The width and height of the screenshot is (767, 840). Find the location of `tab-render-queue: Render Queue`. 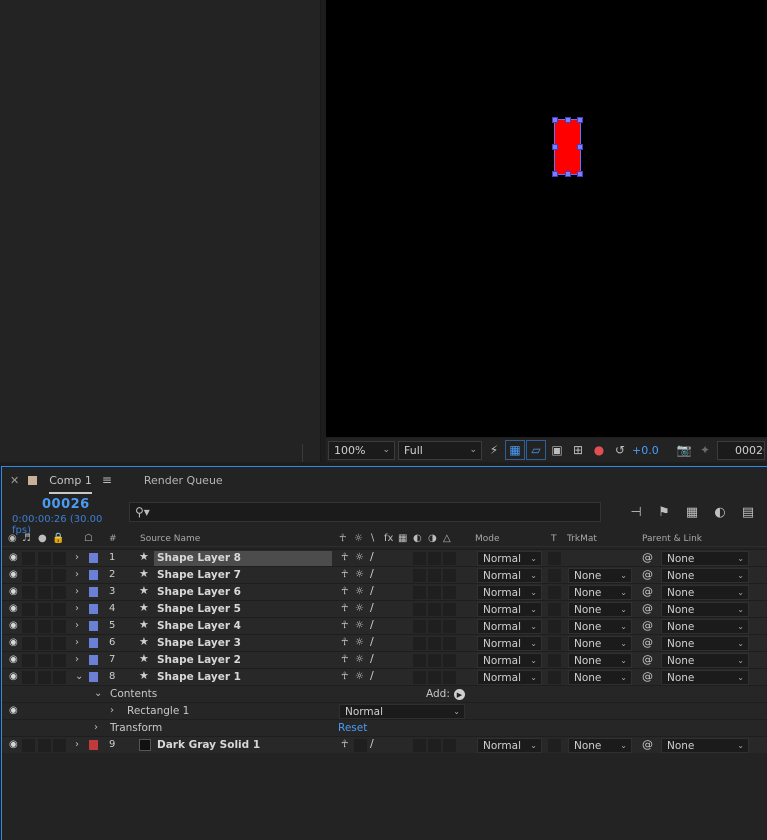

tab-render-queue: Render Queue is located at coordinates (183, 480).